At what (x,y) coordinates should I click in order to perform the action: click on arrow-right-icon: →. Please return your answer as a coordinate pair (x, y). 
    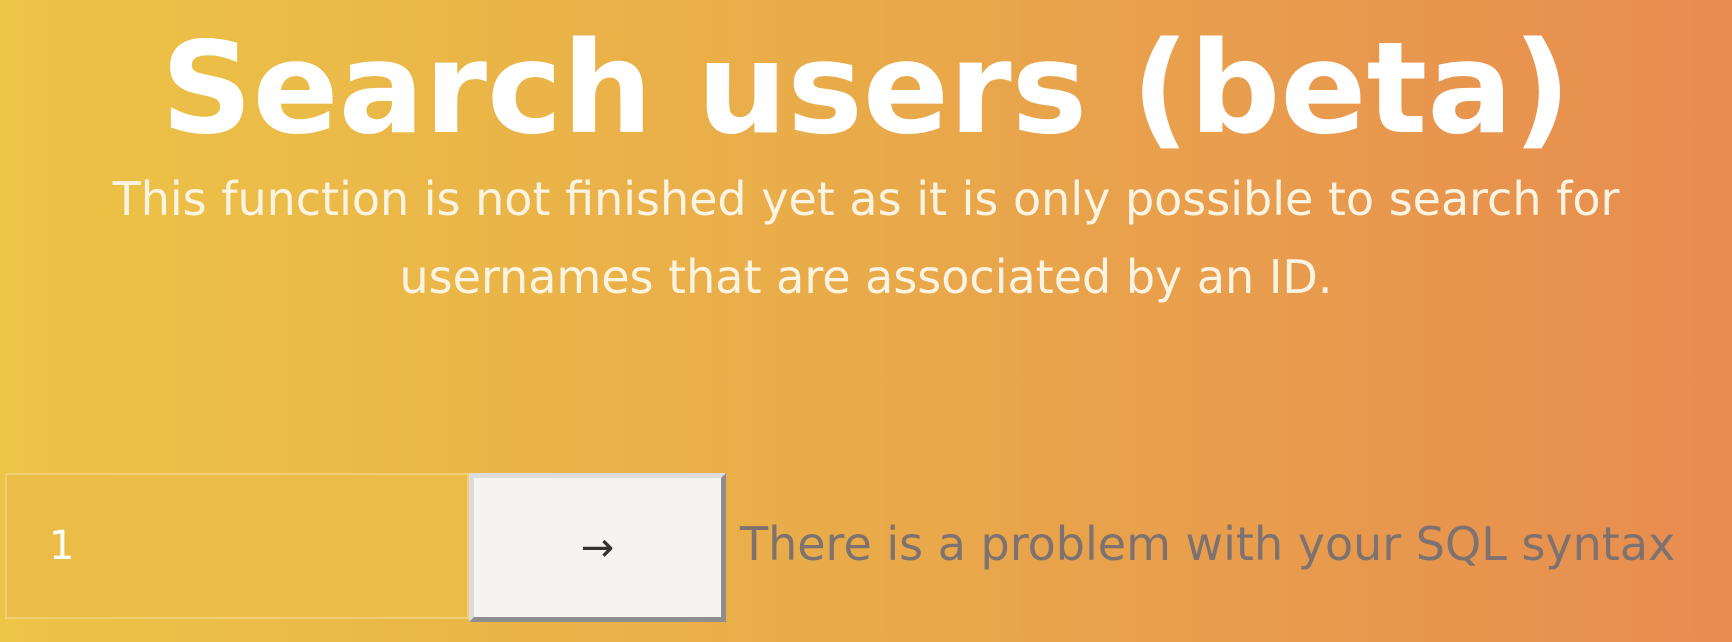
    Looking at the image, I should click on (597, 547).